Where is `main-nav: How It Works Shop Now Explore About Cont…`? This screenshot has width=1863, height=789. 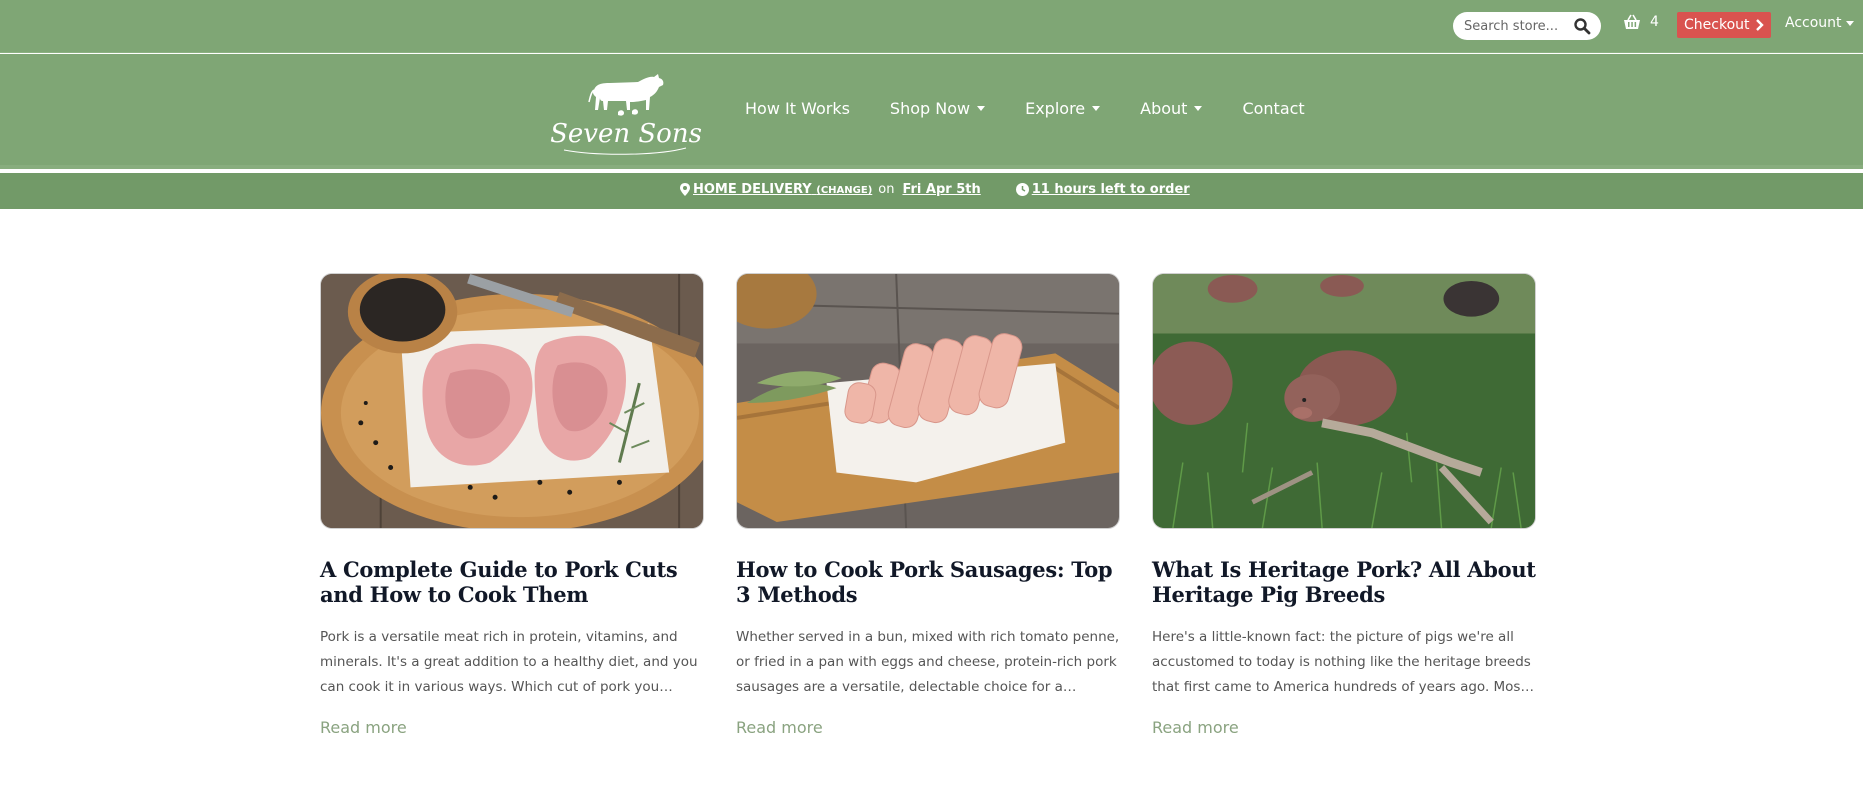
main-nav: How It Works Shop Now Explore About Cont… is located at coordinates (1045, 108).